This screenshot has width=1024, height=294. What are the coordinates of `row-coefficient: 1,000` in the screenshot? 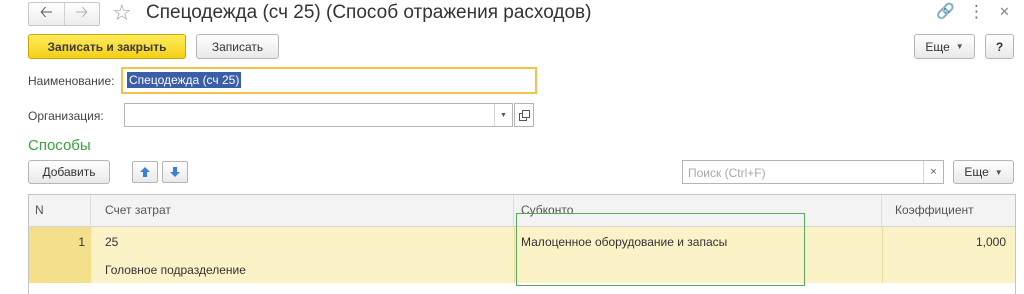 It's located at (944, 242).